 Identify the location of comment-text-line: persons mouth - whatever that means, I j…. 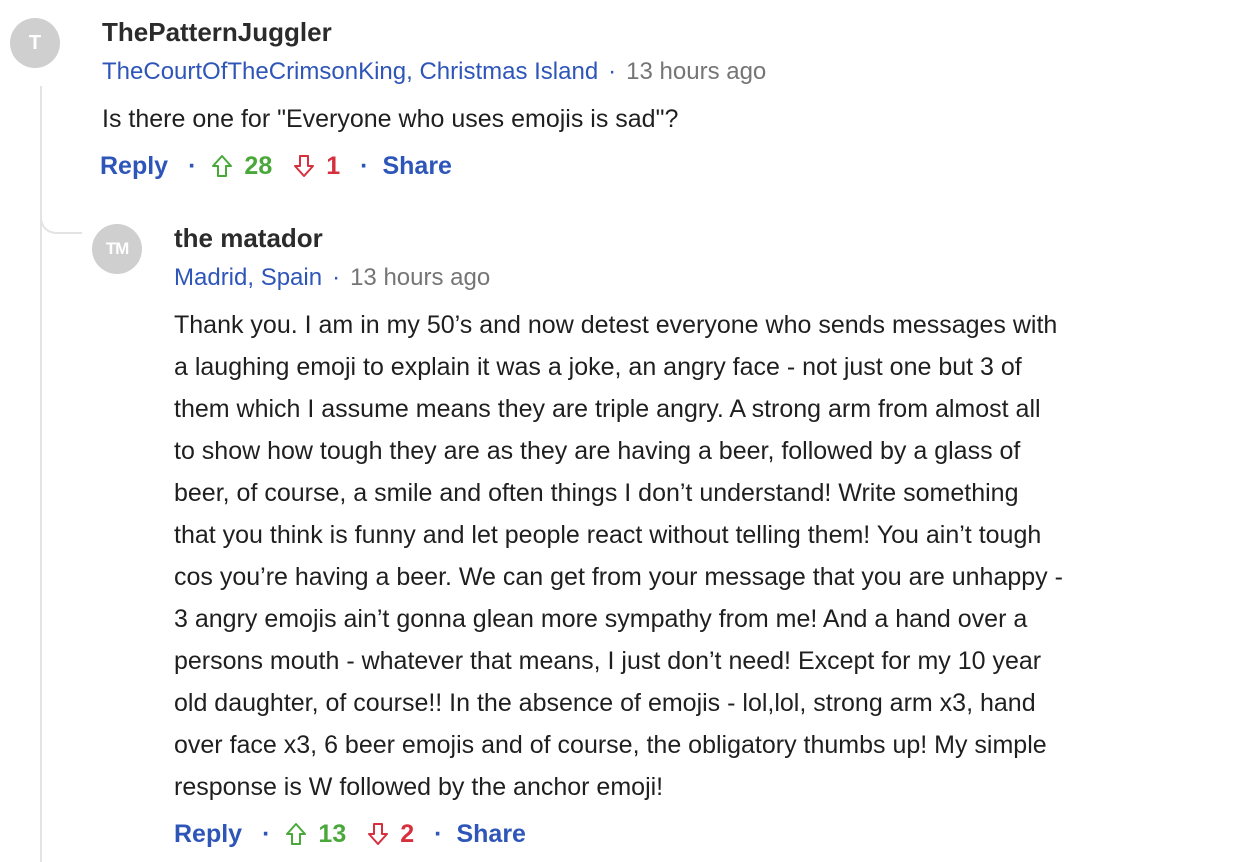
(608, 661).